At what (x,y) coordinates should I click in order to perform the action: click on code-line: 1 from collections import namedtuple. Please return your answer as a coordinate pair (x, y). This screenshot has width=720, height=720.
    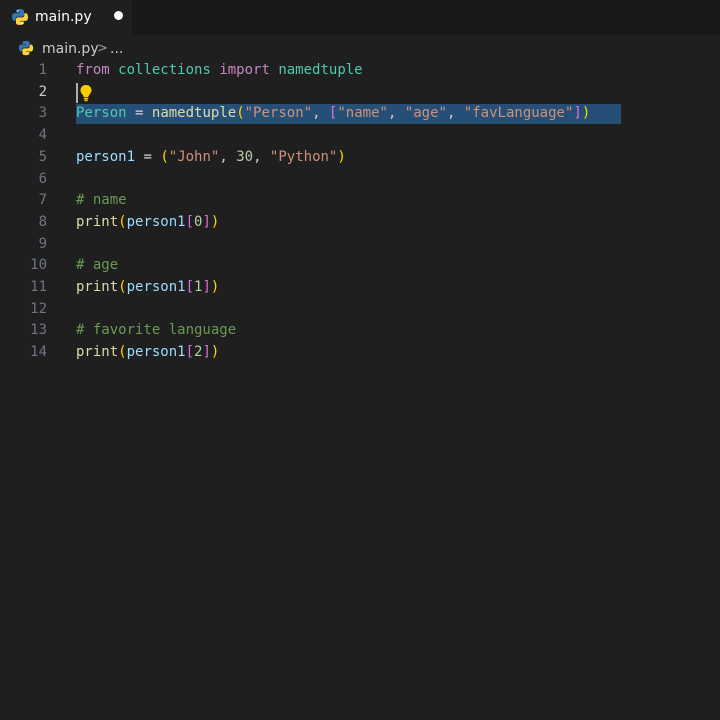
    Looking at the image, I should click on (360, 71).